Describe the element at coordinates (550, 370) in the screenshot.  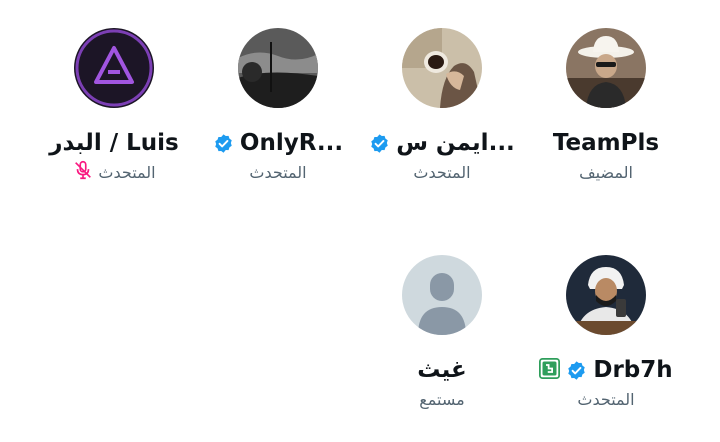
I see `green-app-badge-icon` at that location.